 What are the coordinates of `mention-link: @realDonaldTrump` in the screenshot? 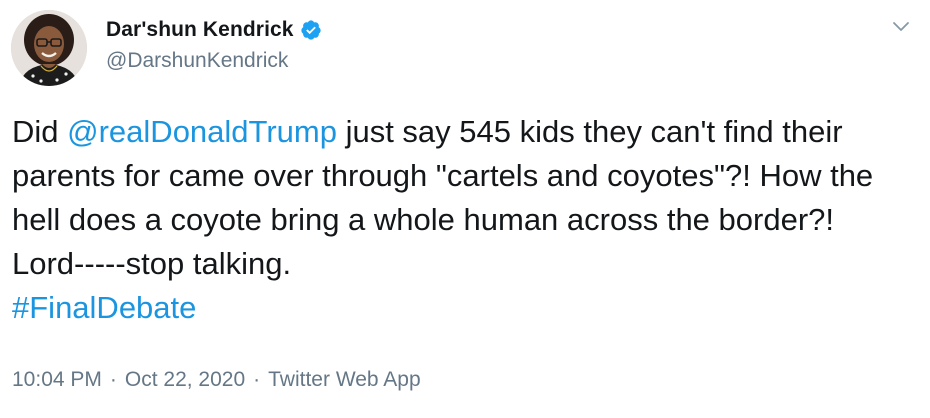 It's located at (202, 131).